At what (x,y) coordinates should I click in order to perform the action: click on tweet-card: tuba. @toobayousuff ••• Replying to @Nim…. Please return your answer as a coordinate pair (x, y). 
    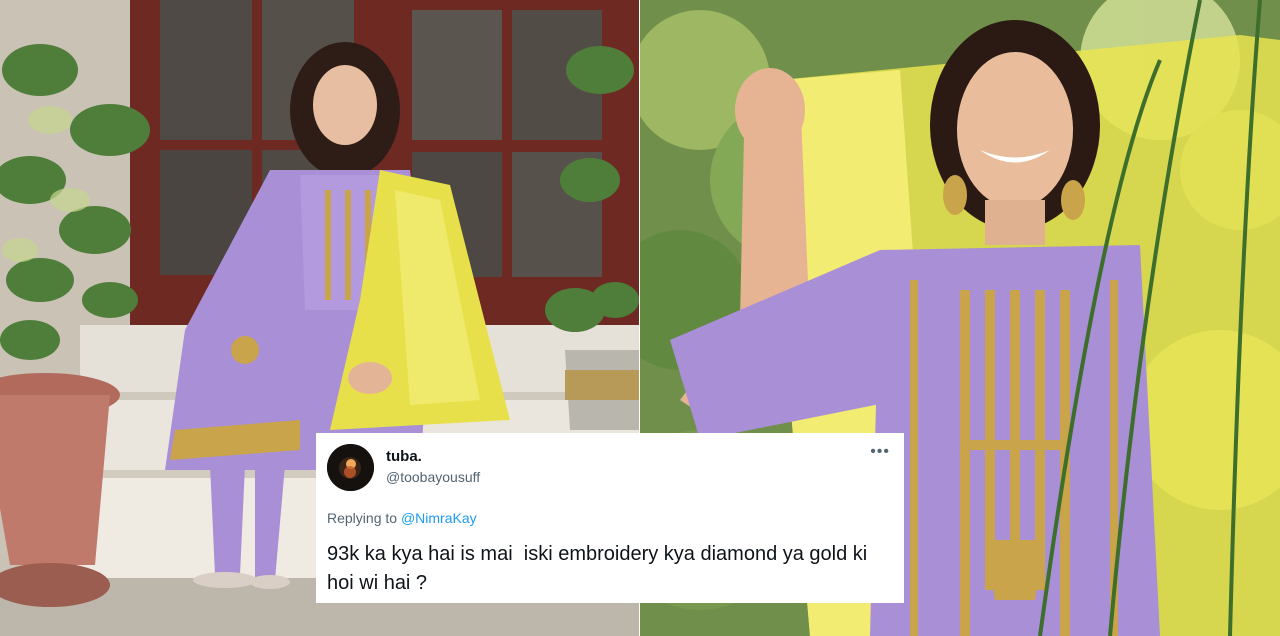
    Looking at the image, I should click on (610, 518).